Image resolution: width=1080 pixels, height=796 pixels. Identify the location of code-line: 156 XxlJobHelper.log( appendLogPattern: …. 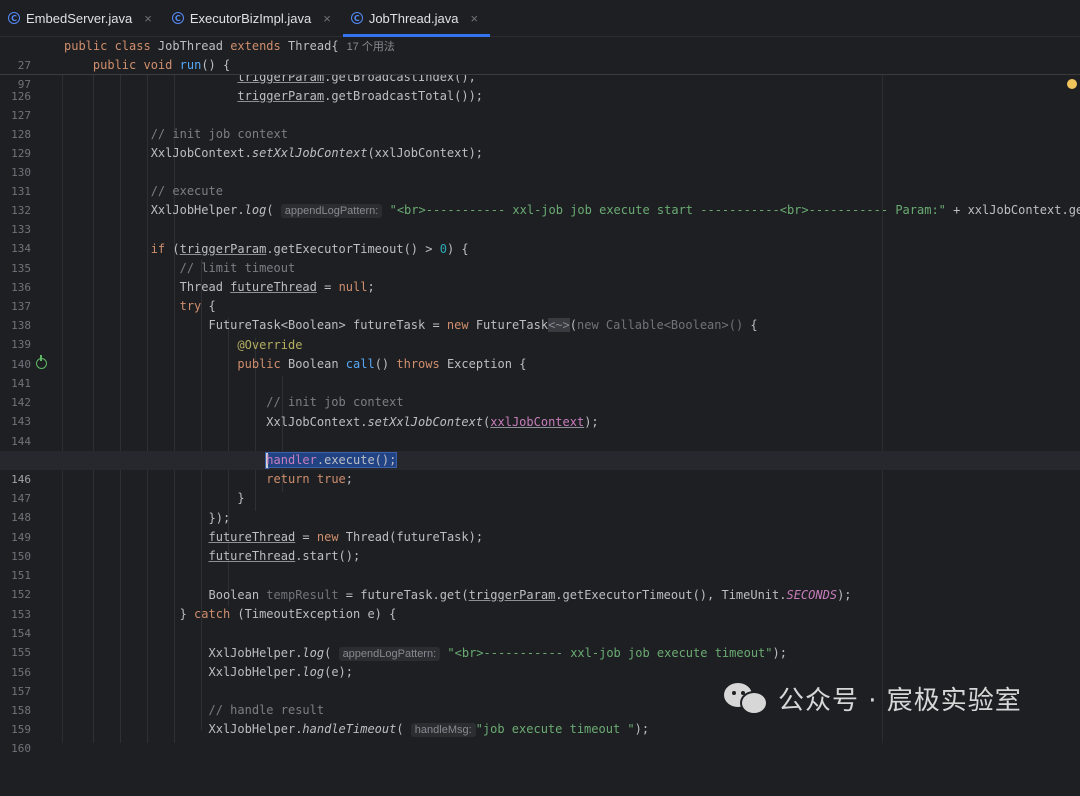
(540, 661).